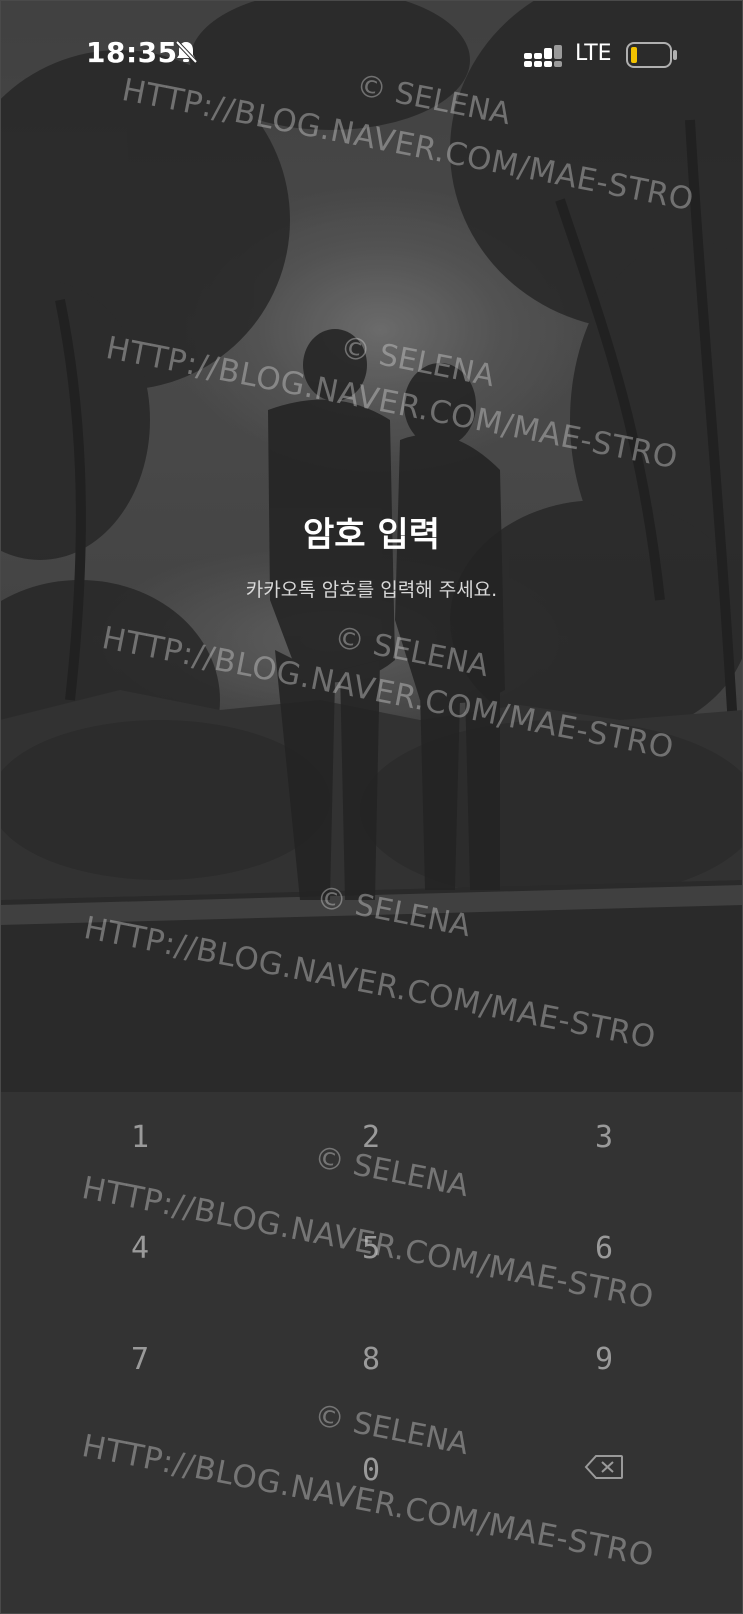  Describe the element at coordinates (371, 590) in the screenshot. I see `page-subtitle: 카카오톡 암호를 입력해 주세요.` at that location.